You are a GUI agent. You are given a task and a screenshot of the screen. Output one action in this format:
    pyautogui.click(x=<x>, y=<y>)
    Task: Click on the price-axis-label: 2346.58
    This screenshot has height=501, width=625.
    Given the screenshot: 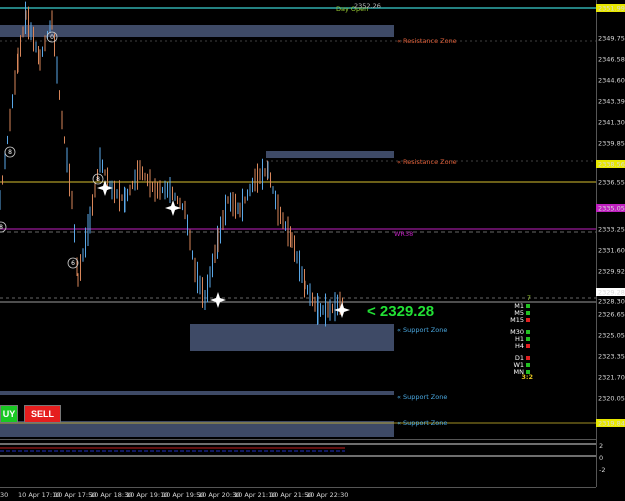 What is the action you would take?
    pyautogui.click(x=611, y=60)
    